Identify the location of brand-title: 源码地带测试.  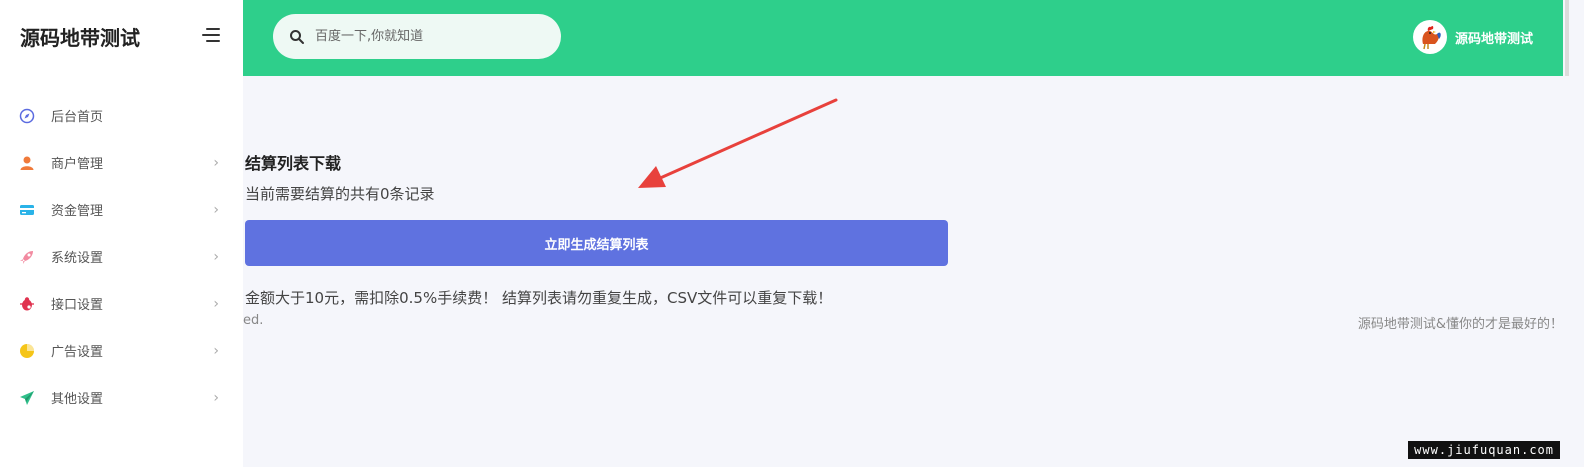
(80, 38).